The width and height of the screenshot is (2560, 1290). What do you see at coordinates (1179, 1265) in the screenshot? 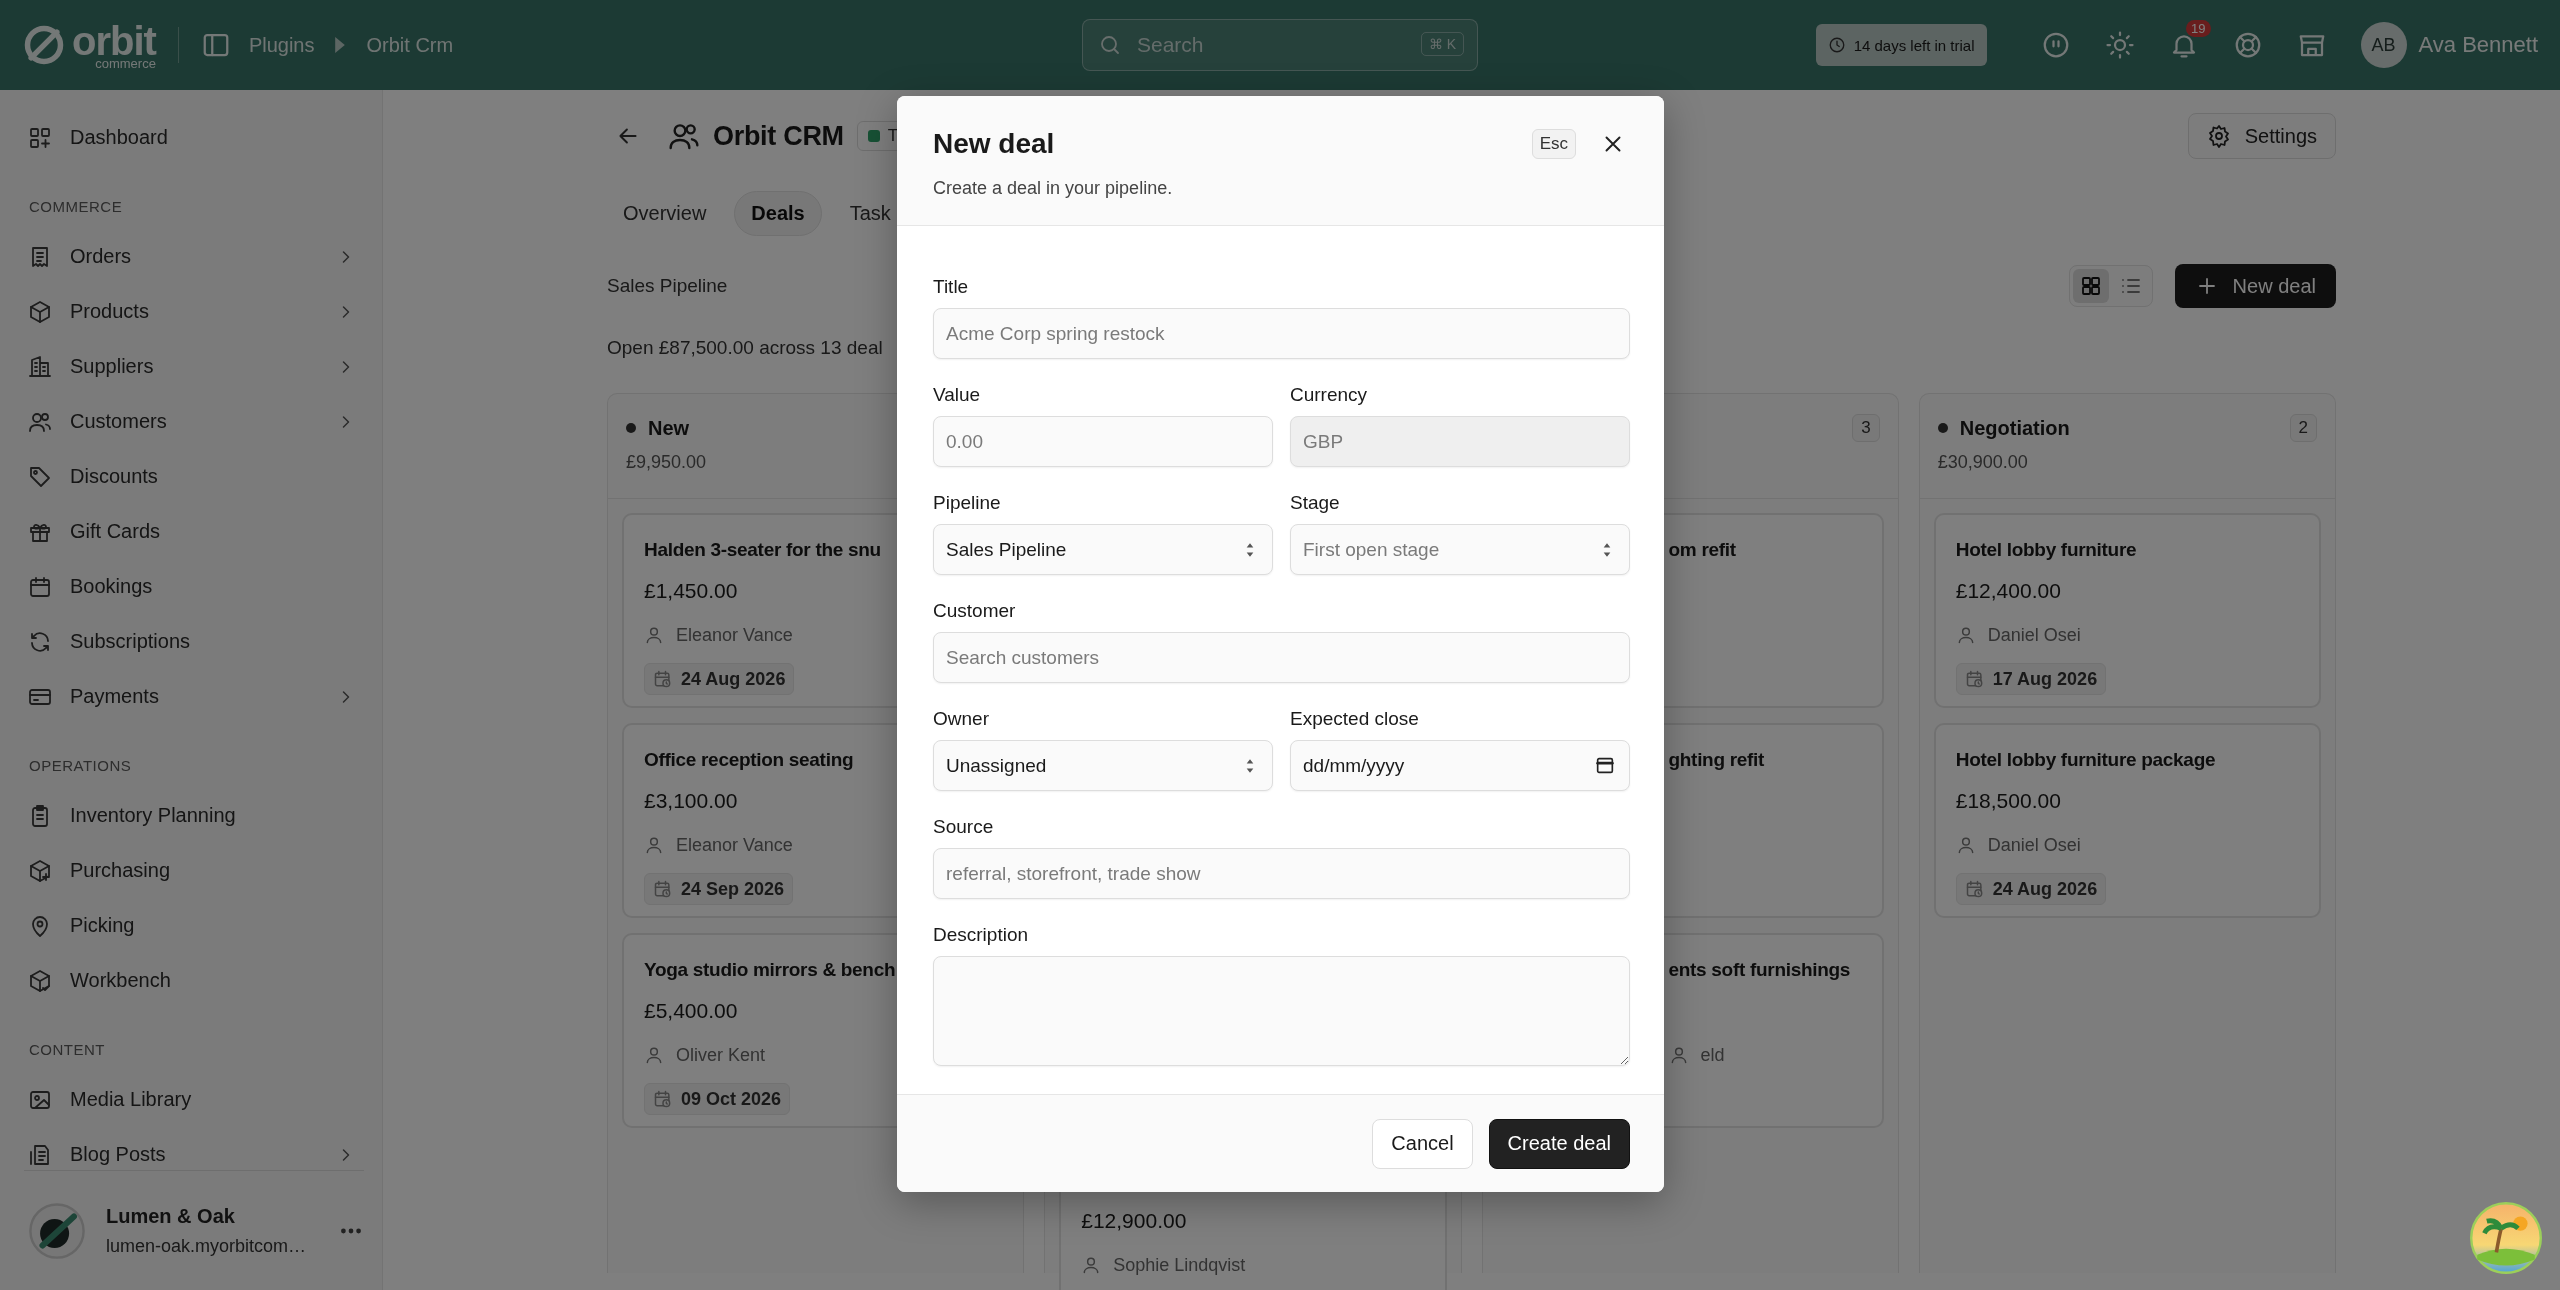
I see `owner-name: Sophie Lindqvist` at bounding box center [1179, 1265].